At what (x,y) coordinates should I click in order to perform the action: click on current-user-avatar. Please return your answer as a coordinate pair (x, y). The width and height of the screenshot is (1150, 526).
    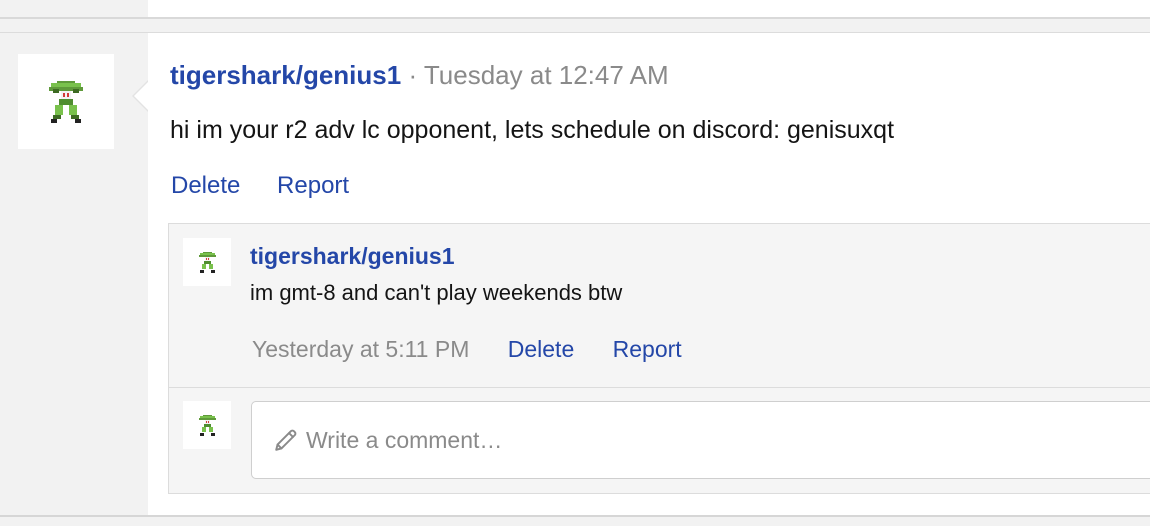
    Looking at the image, I should click on (207, 425).